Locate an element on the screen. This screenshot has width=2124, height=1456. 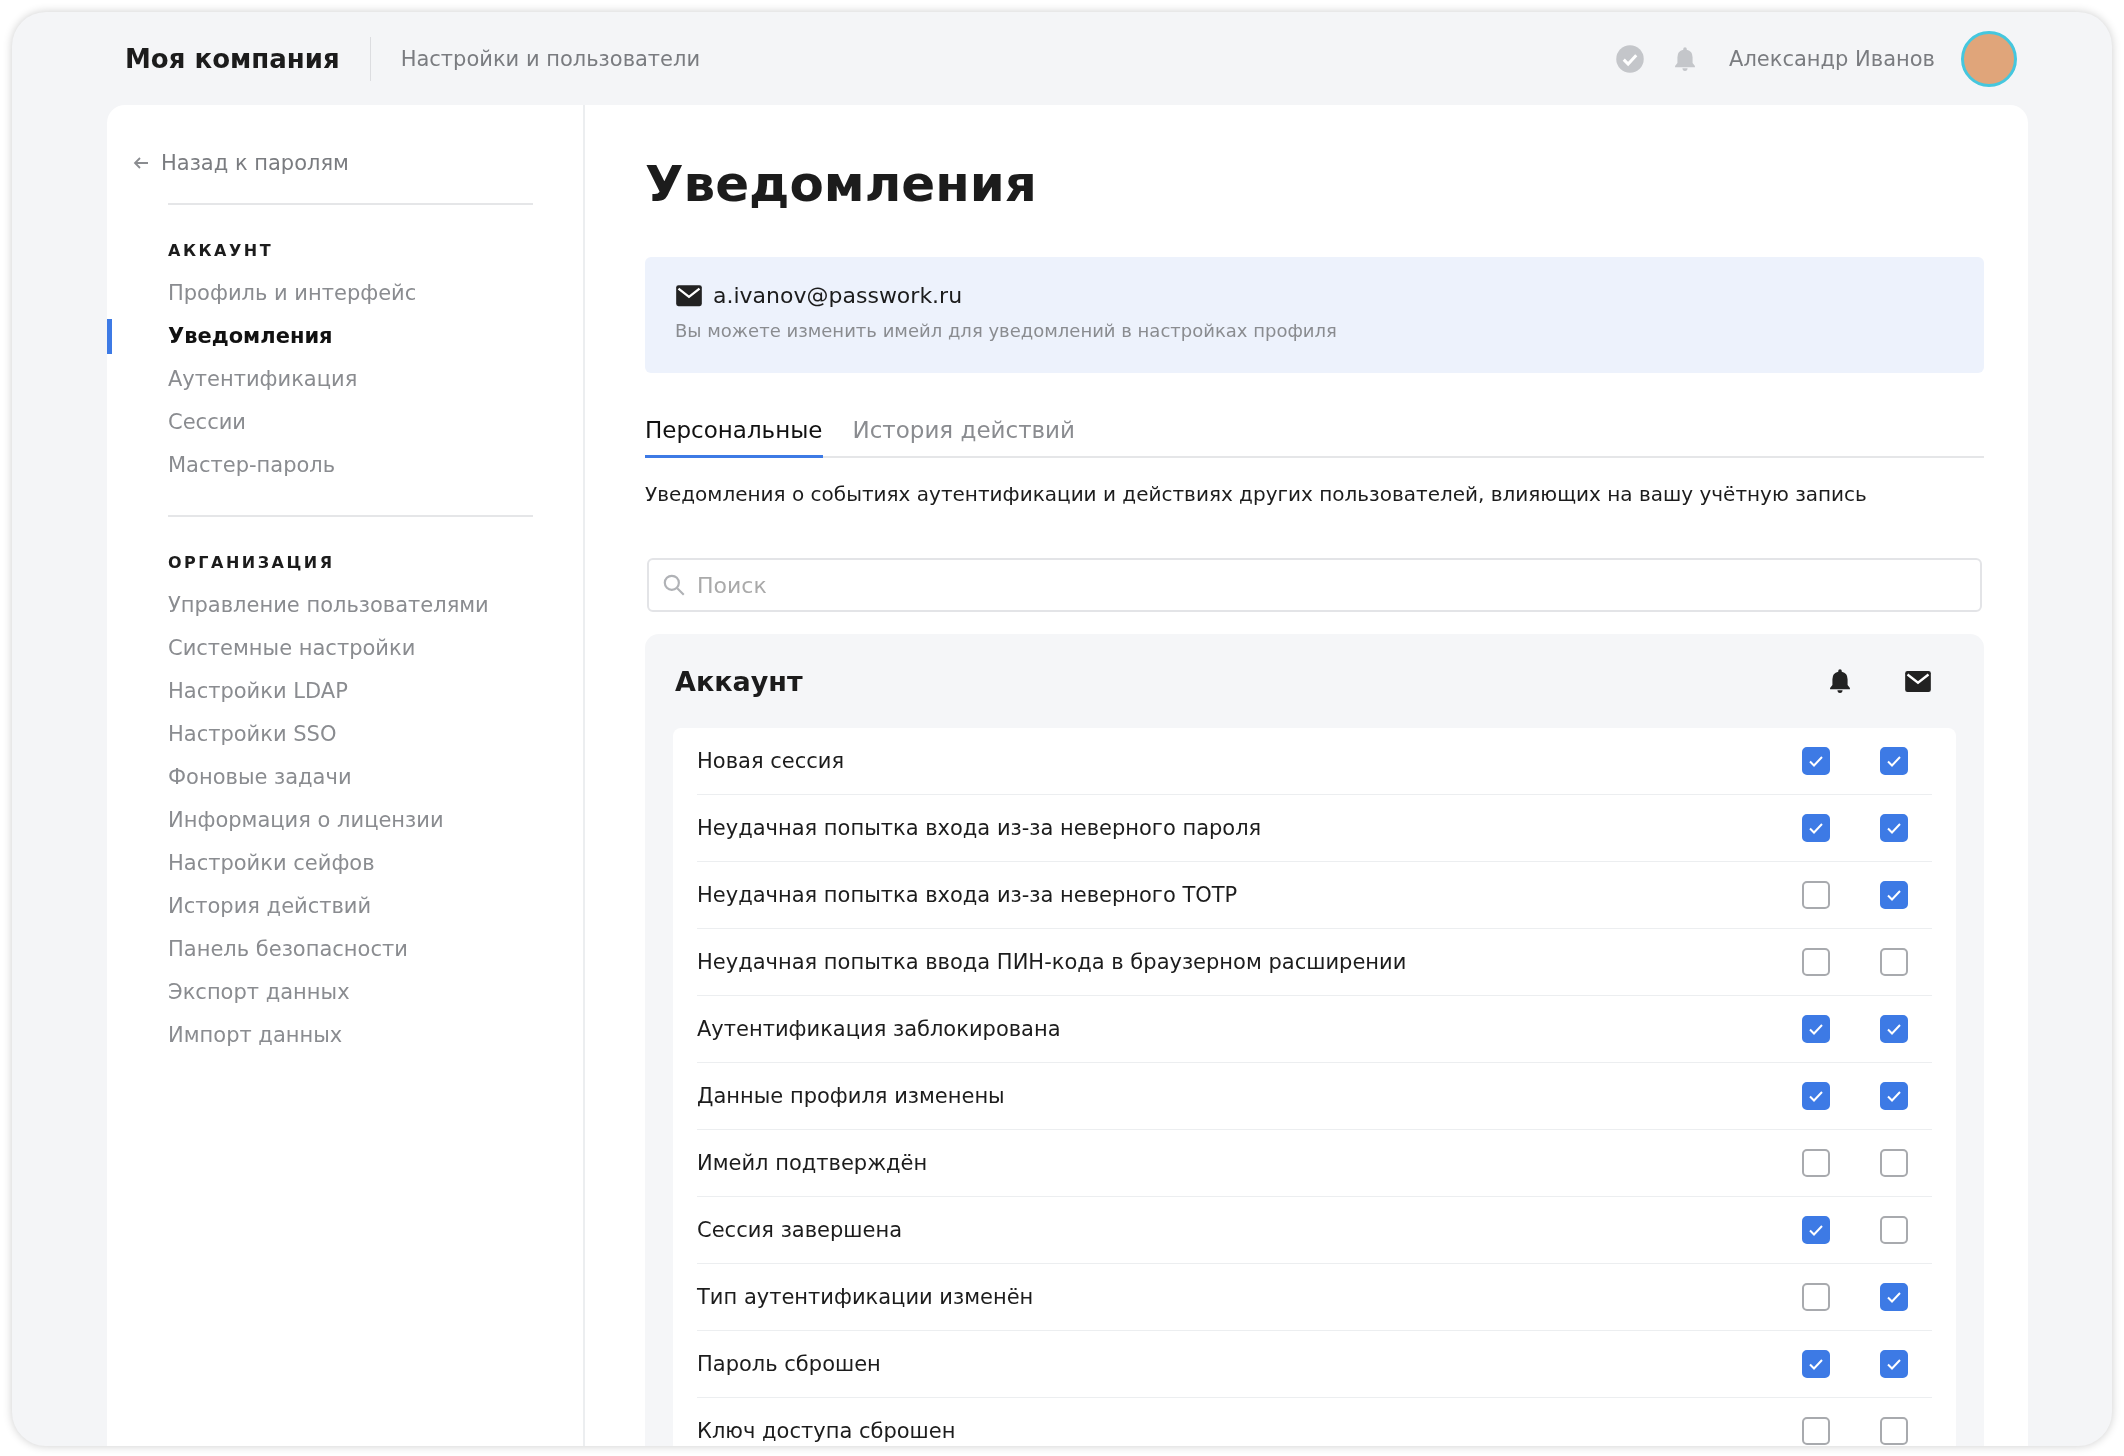
sidebar-item: Системные настройки is located at coordinates (345, 648).